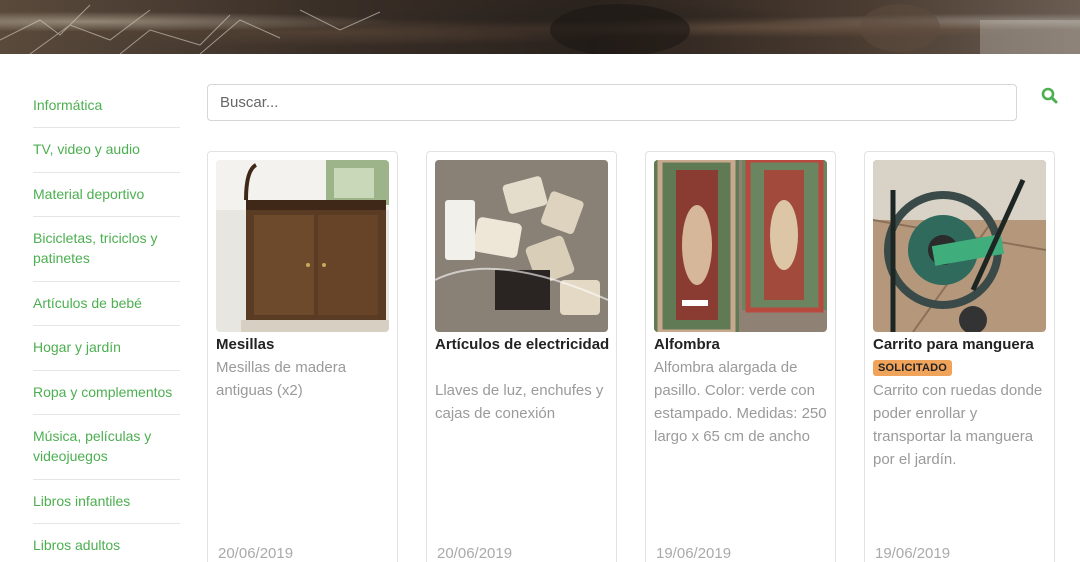 The image size is (1080, 562). What do you see at coordinates (1050, 96) in the screenshot?
I see `search-icon` at bounding box center [1050, 96].